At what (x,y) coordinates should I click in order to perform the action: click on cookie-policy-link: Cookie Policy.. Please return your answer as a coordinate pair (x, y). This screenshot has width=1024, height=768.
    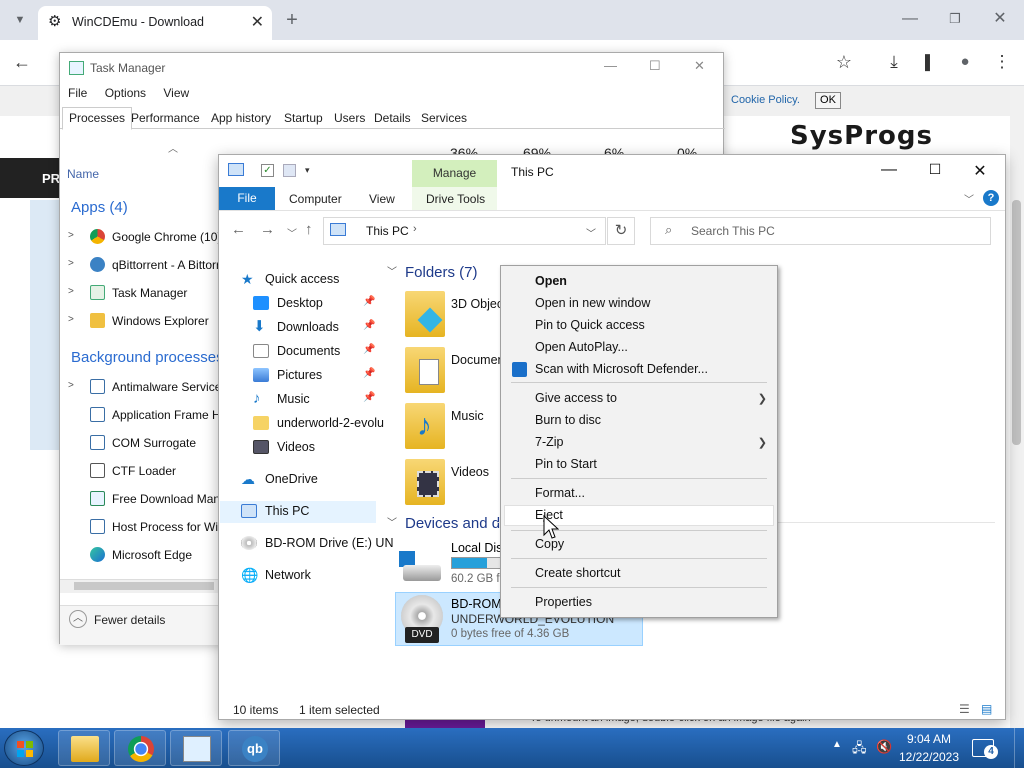
    Looking at the image, I should click on (765, 100).